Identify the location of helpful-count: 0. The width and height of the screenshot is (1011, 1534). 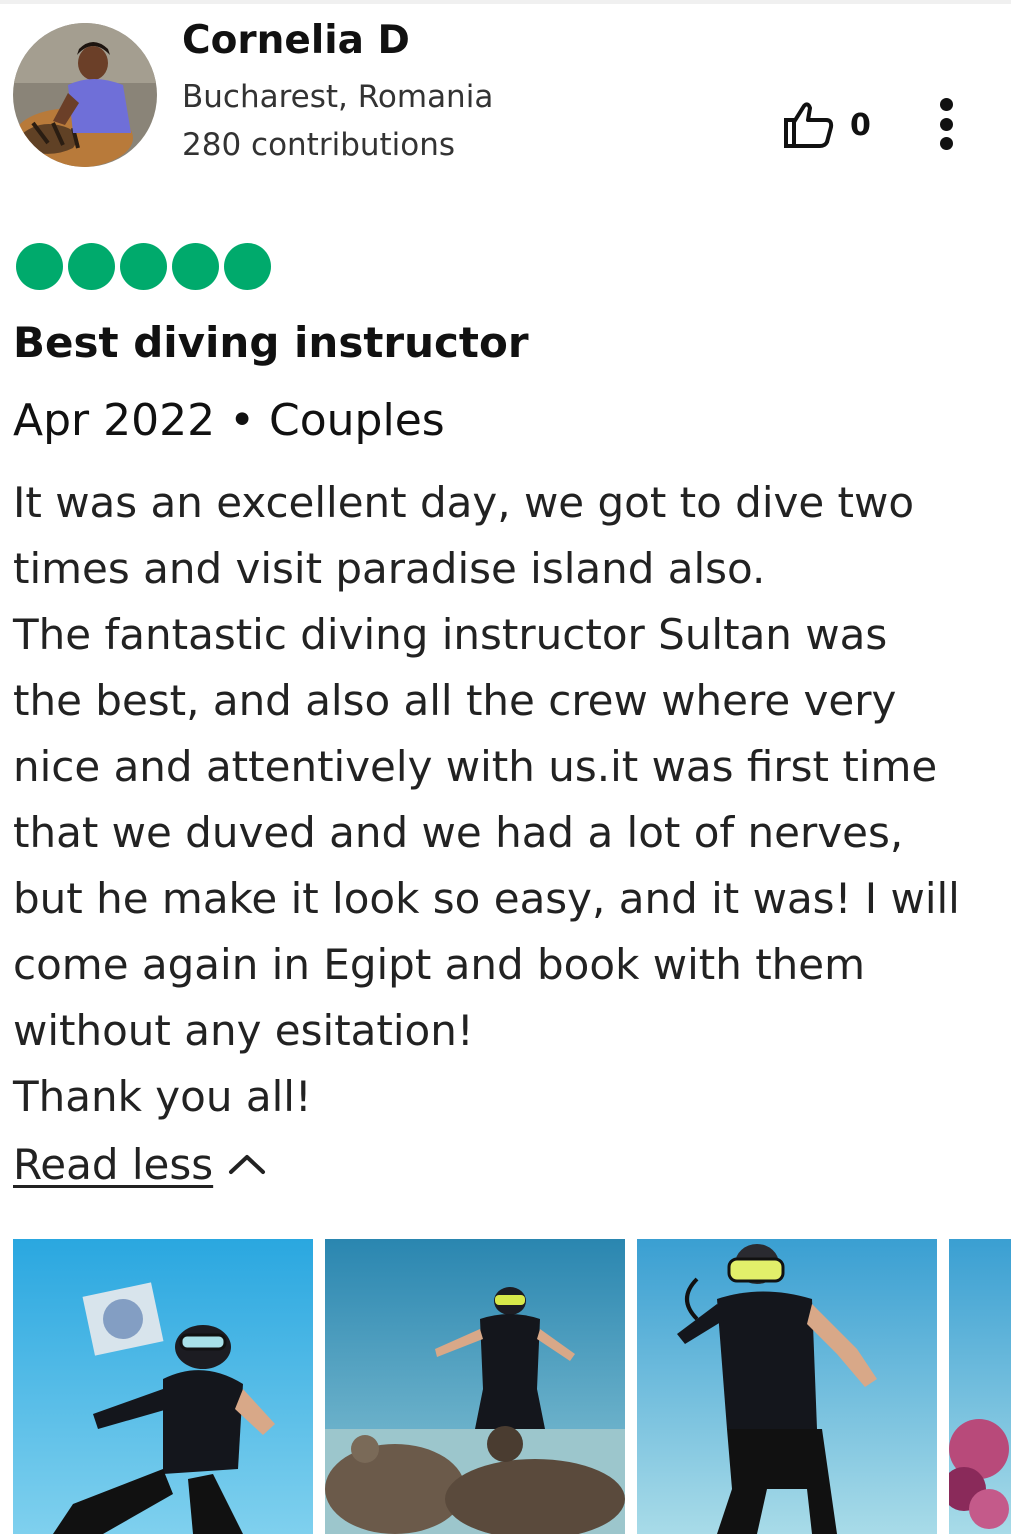
(860, 125).